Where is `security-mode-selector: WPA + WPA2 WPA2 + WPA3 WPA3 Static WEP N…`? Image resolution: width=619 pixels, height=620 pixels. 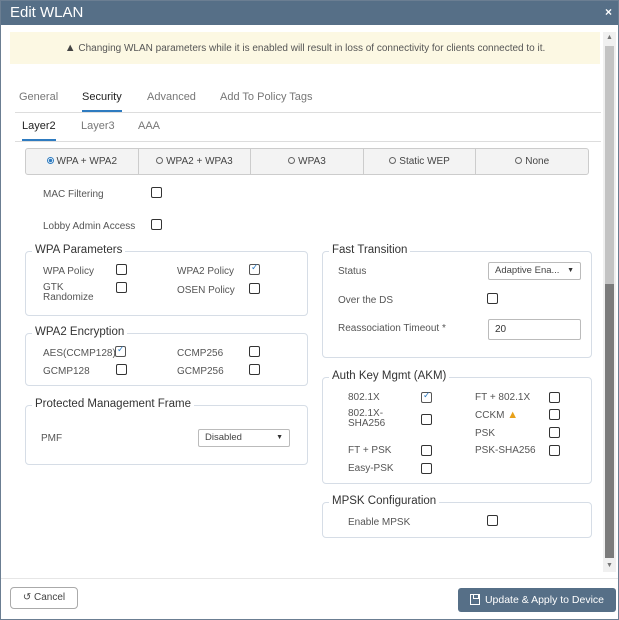
security-mode-selector: WPA + WPA2 WPA2 + WPA3 WPA3 Static WEP N… is located at coordinates (307, 161).